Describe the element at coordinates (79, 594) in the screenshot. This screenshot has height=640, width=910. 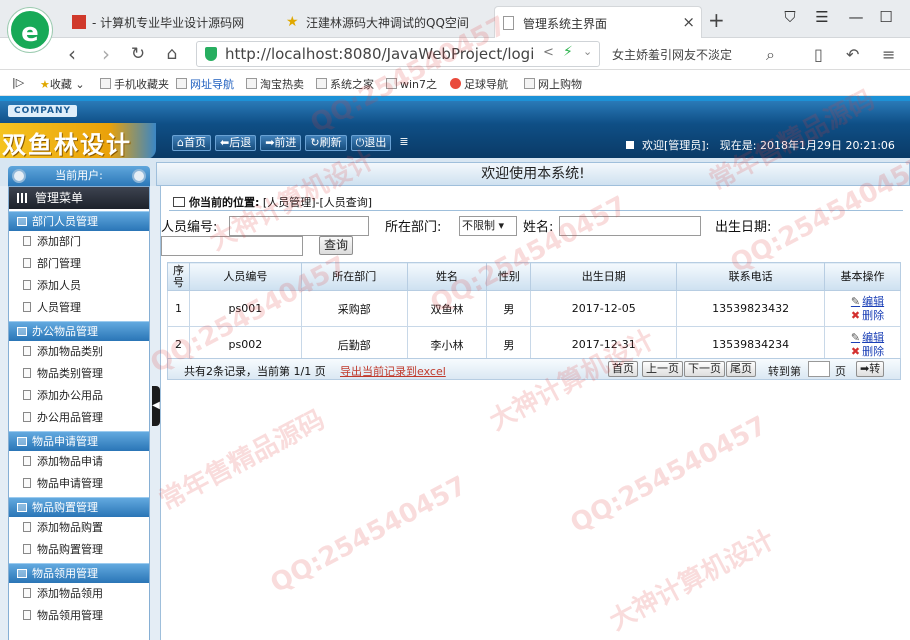
I see `sidebar-item-add-receive: 添加物品领用` at that location.